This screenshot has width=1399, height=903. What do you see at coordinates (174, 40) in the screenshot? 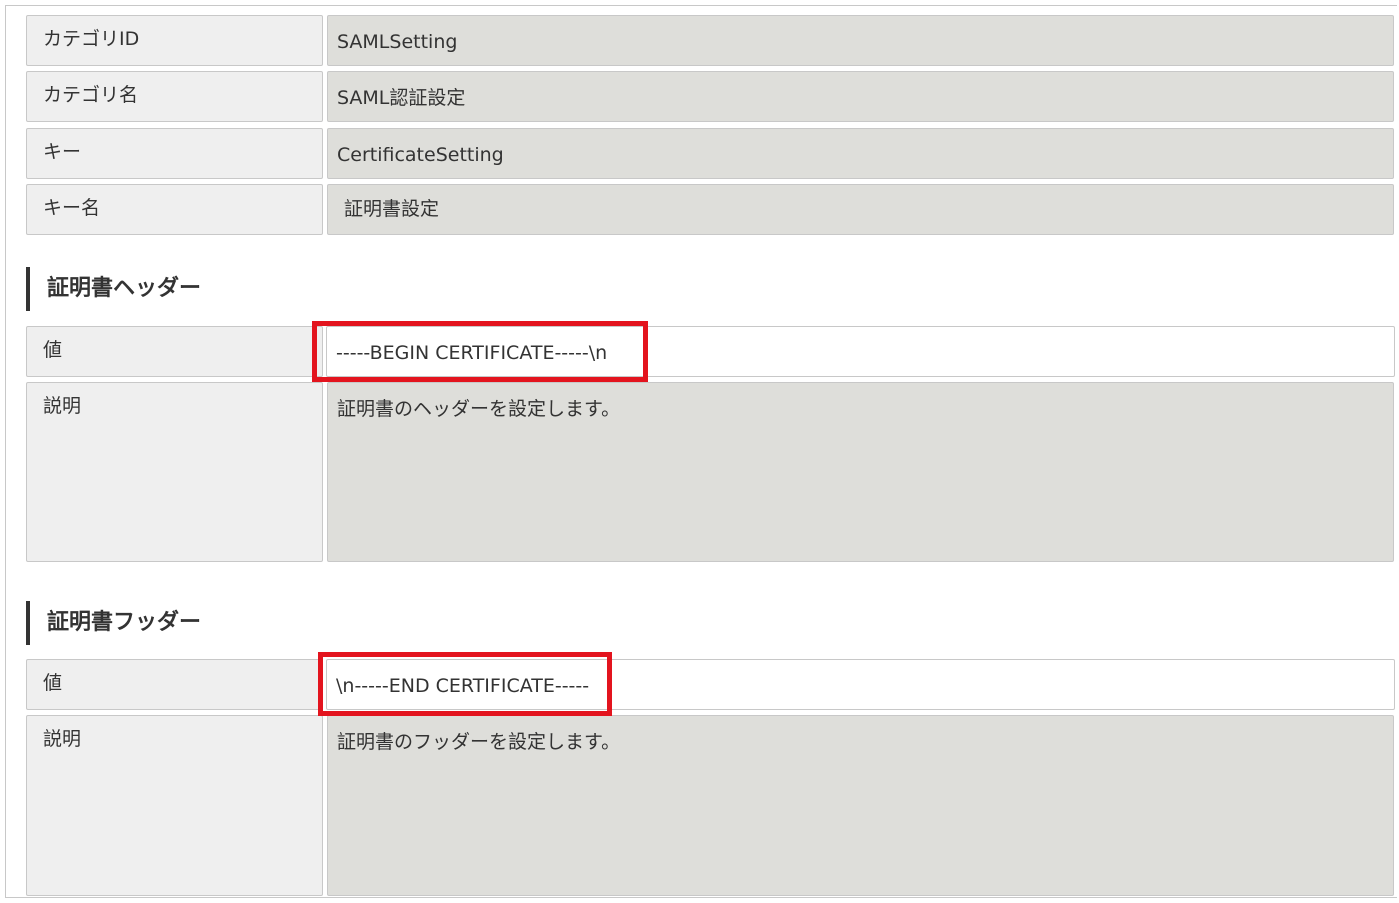
I see `category-id-label: カテゴリID` at bounding box center [174, 40].